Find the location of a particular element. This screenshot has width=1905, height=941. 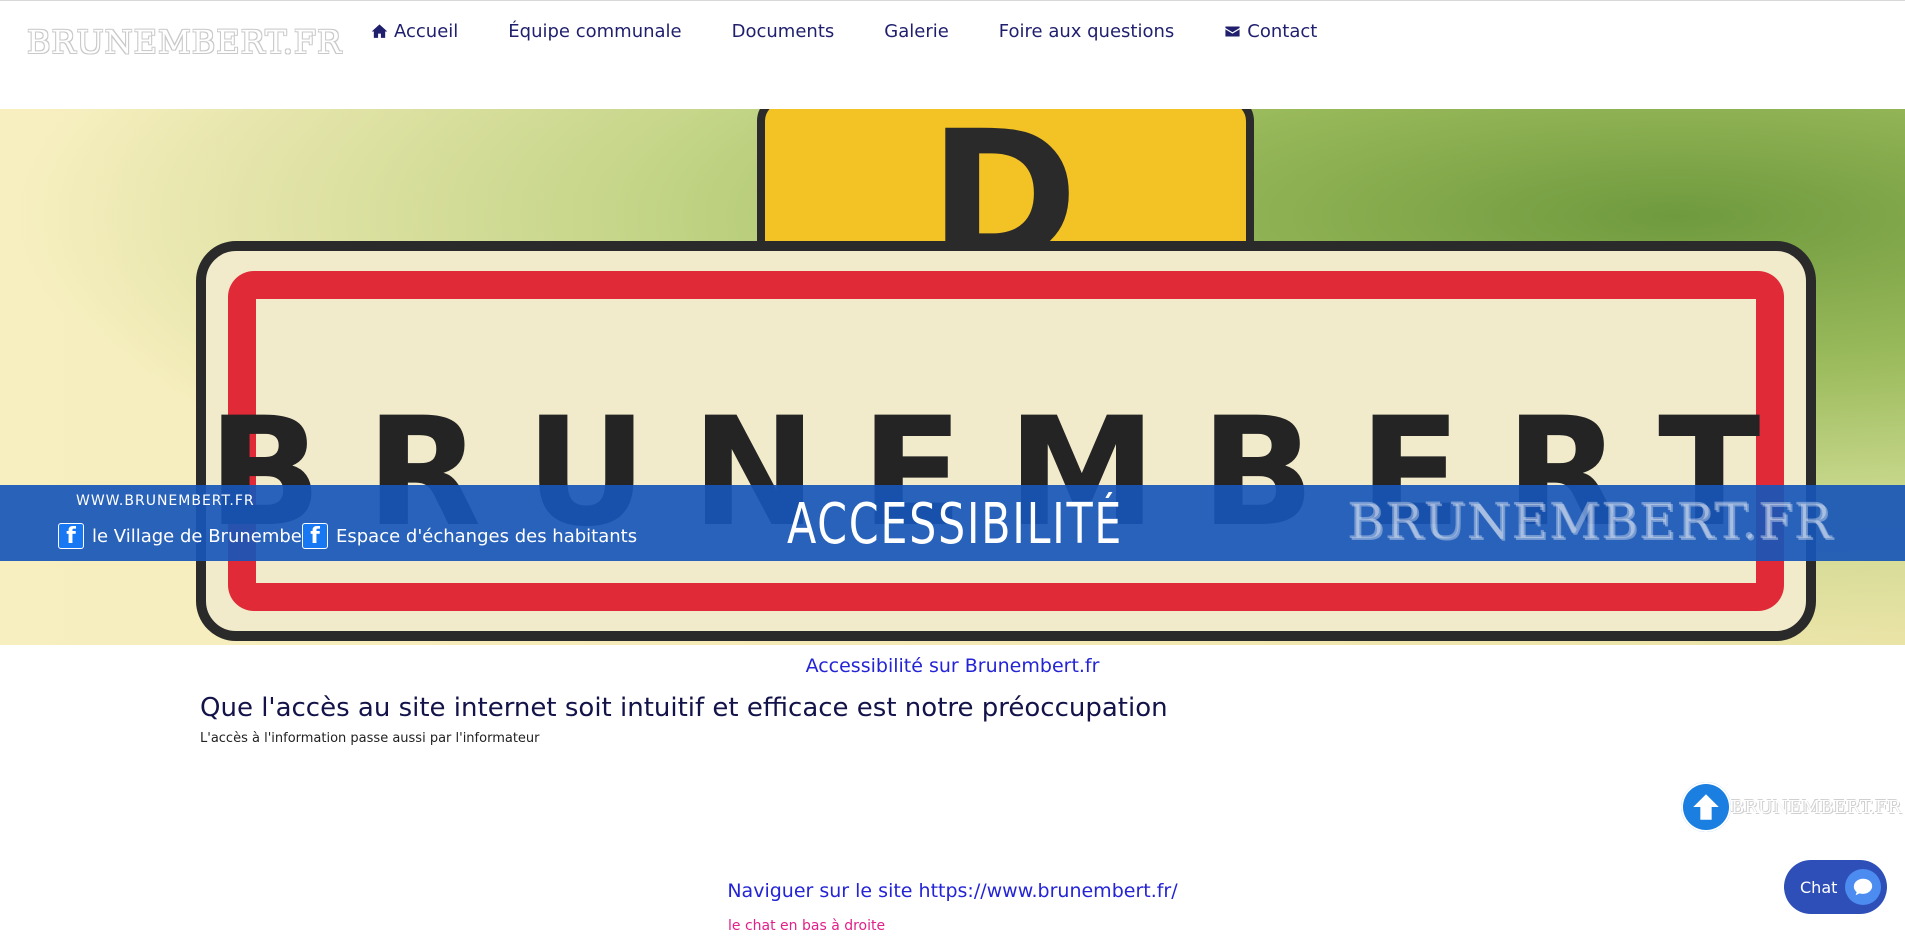

chat-button-label: Chat is located at coordinates (1819, 887).